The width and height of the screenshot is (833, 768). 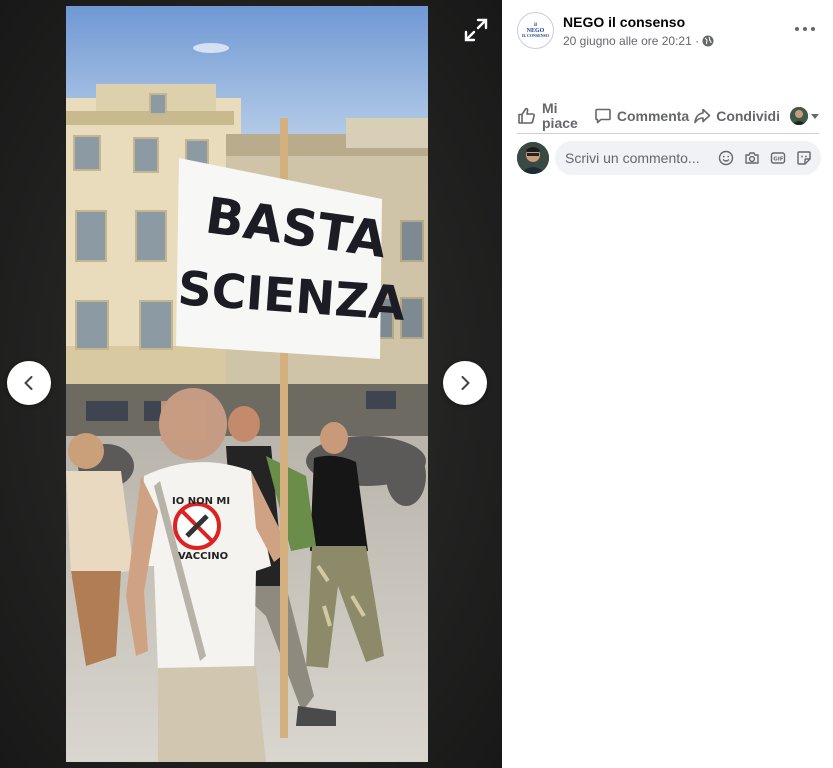 What do you see at coordinates (203, 556) in the screenshot?
I see `shirt-line-2: VACCINO` at bounding box center [203, 556].